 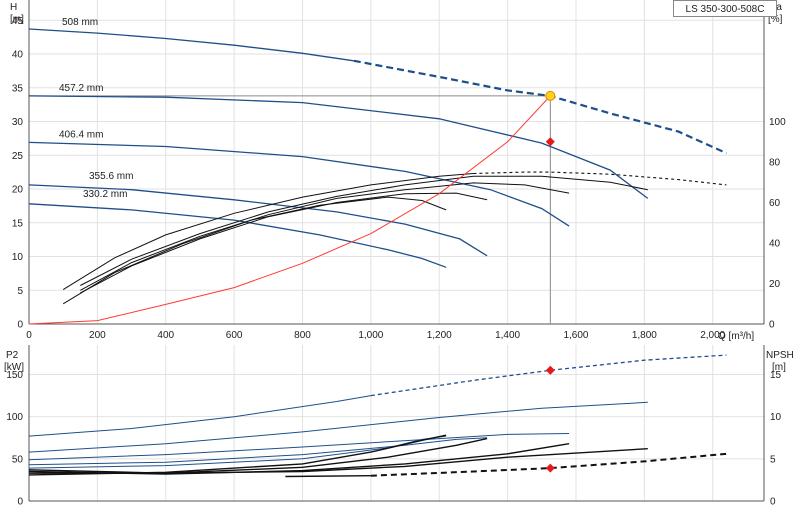 What do you see at coordinates (13, 7) in the screenshot?
I see `h-axis-label: H` at bounding box center [13, 7].